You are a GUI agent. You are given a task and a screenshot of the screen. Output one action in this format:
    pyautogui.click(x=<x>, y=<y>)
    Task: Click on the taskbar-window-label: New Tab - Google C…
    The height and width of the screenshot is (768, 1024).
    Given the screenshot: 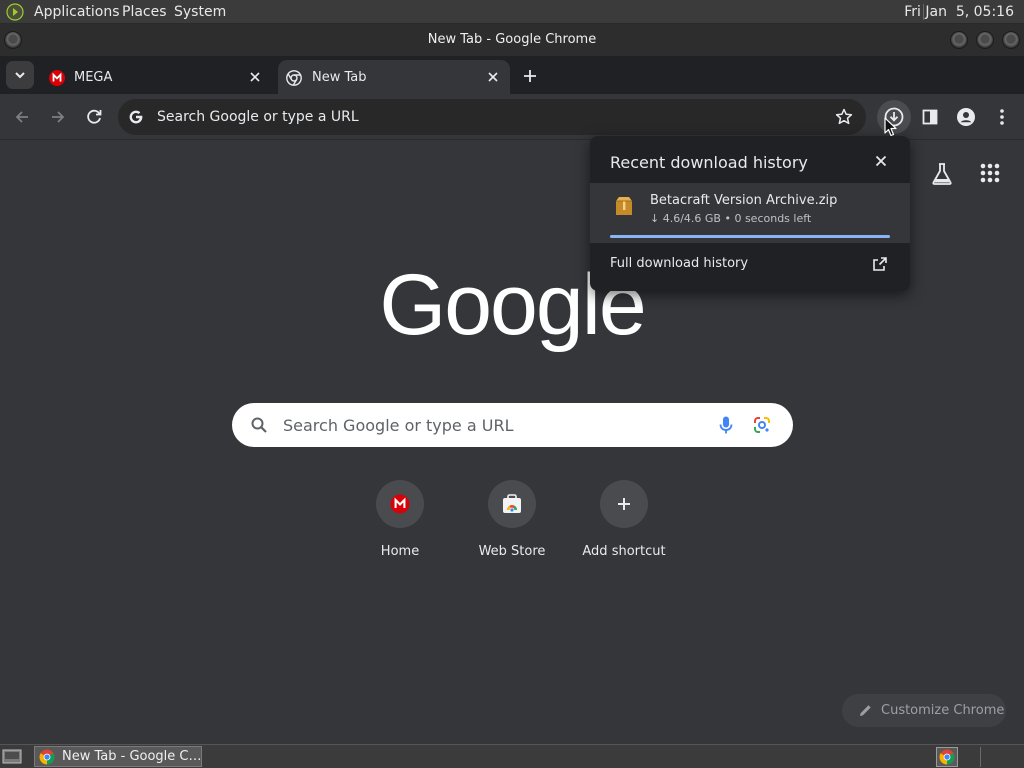 What is the action you would take?
    pyautogui.click(x=132, y=756)
    